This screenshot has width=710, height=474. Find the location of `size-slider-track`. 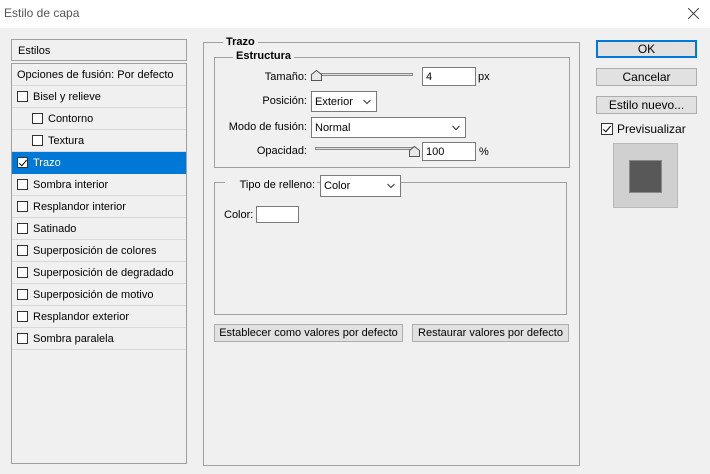

size-slider-track is located at coordinates (364, 74).